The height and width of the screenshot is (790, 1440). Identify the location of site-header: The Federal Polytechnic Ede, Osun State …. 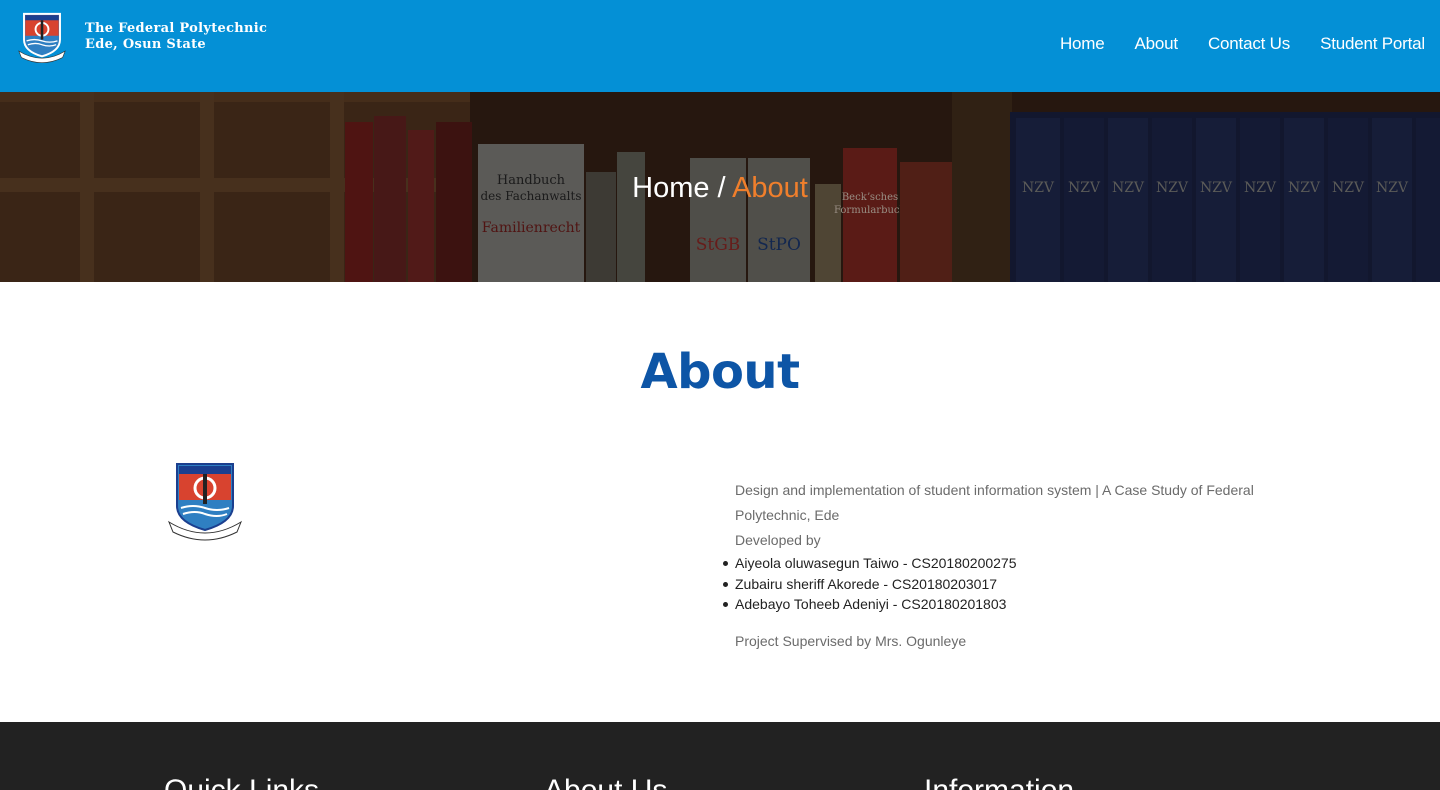
(720, 46).